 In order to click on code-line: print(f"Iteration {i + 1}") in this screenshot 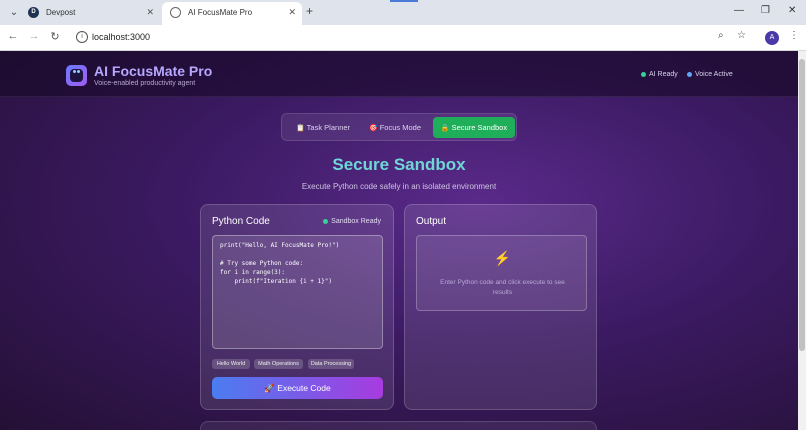, I will do `click(276, 281)`.